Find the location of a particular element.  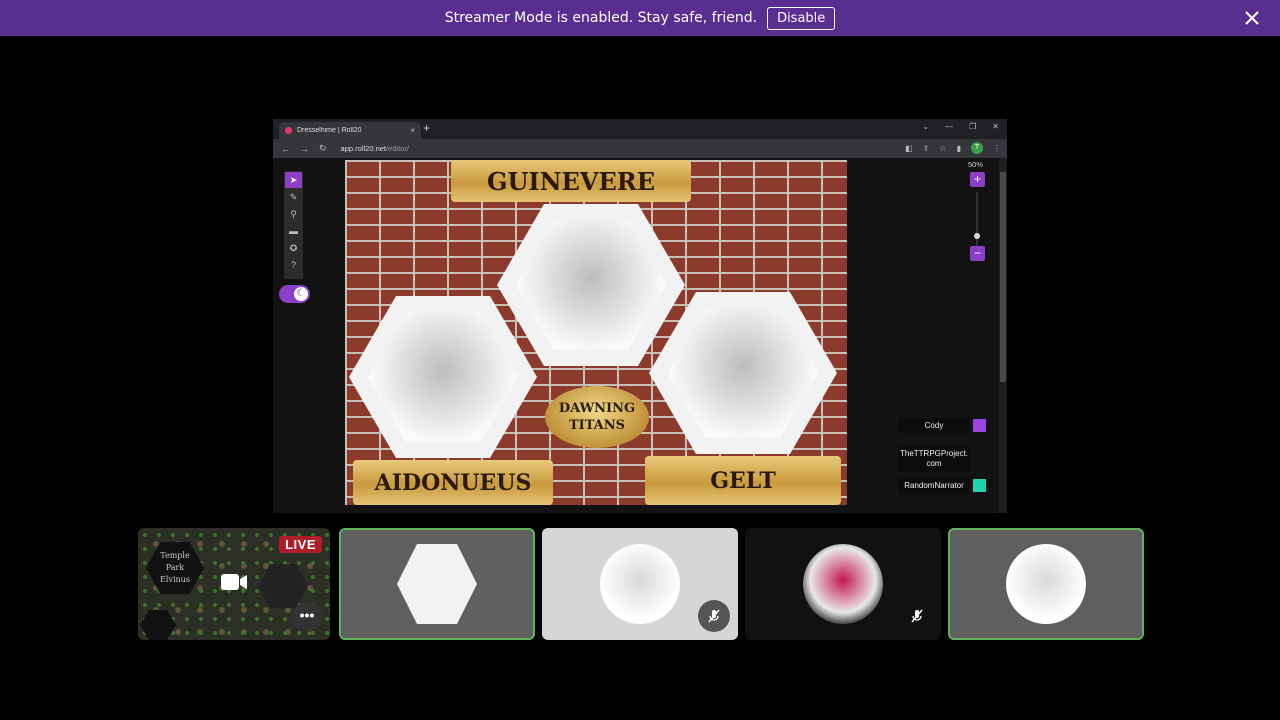

minimize-icon: — is located at coordinates (949, 126).